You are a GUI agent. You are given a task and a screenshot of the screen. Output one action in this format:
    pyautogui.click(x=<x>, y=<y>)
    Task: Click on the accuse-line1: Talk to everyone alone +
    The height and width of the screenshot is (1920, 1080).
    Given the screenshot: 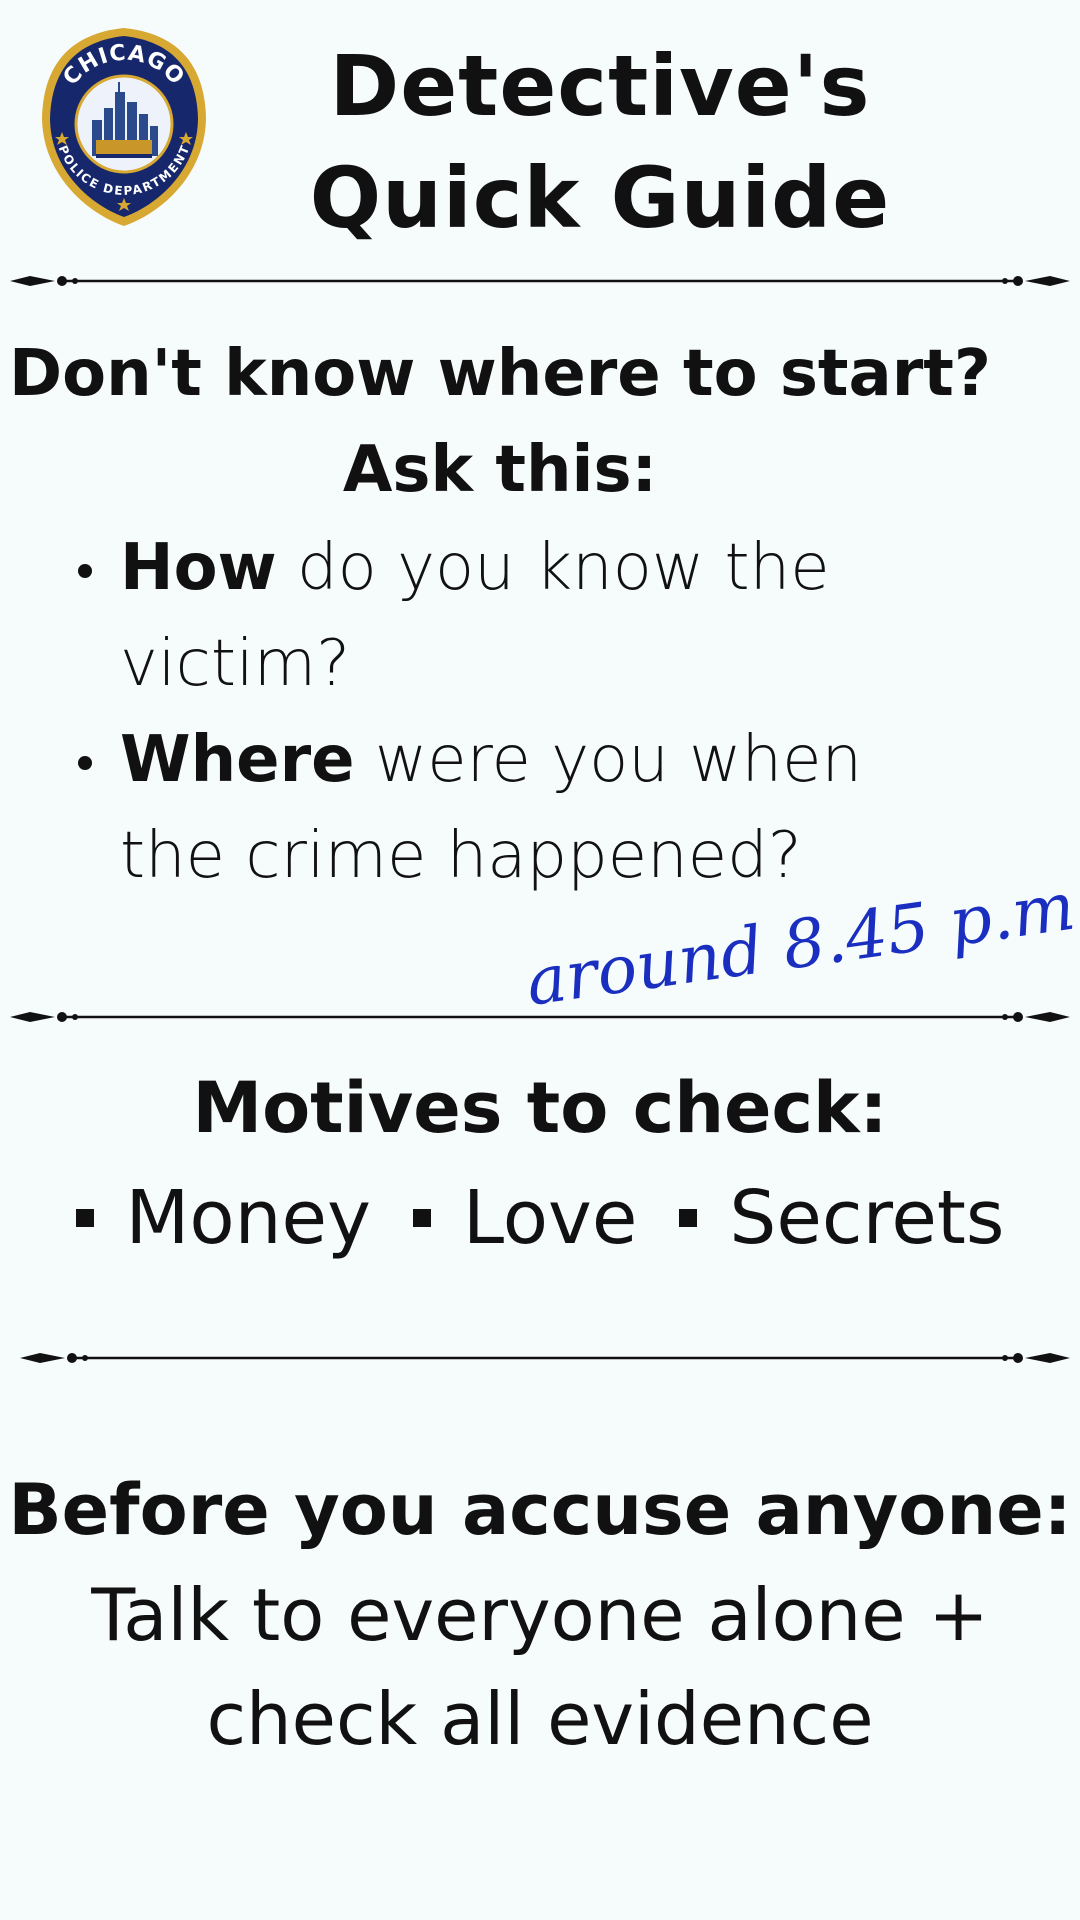 What is the action you would take?
    pyautogui.click(x=540, y=1615)
    